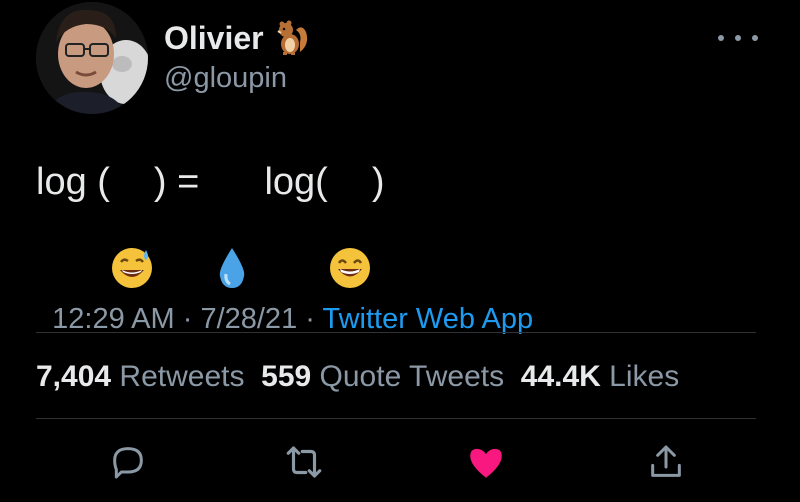 This screenshot has width=800, height=502. What do you see at coordinates (214, 38) in the screenshot?
I see `author-display-name: Olivier` at bounding box center [214, 38].